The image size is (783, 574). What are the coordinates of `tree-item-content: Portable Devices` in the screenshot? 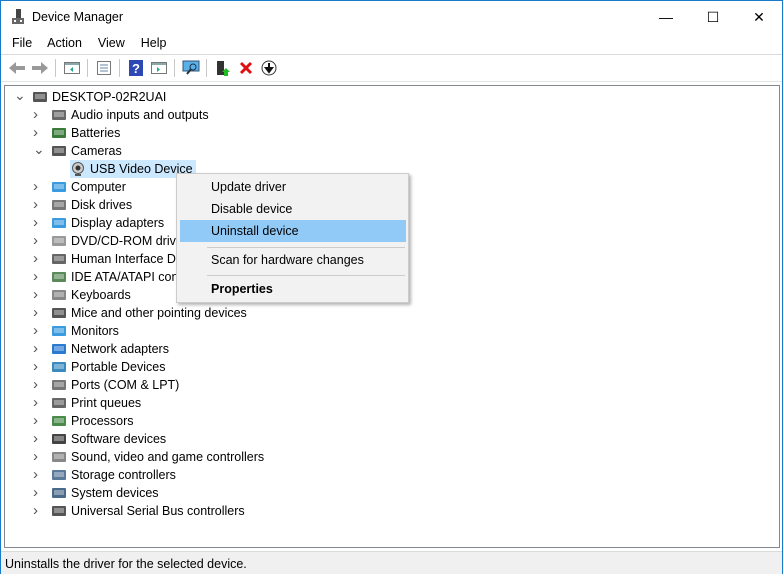 It's located at (108, 367).